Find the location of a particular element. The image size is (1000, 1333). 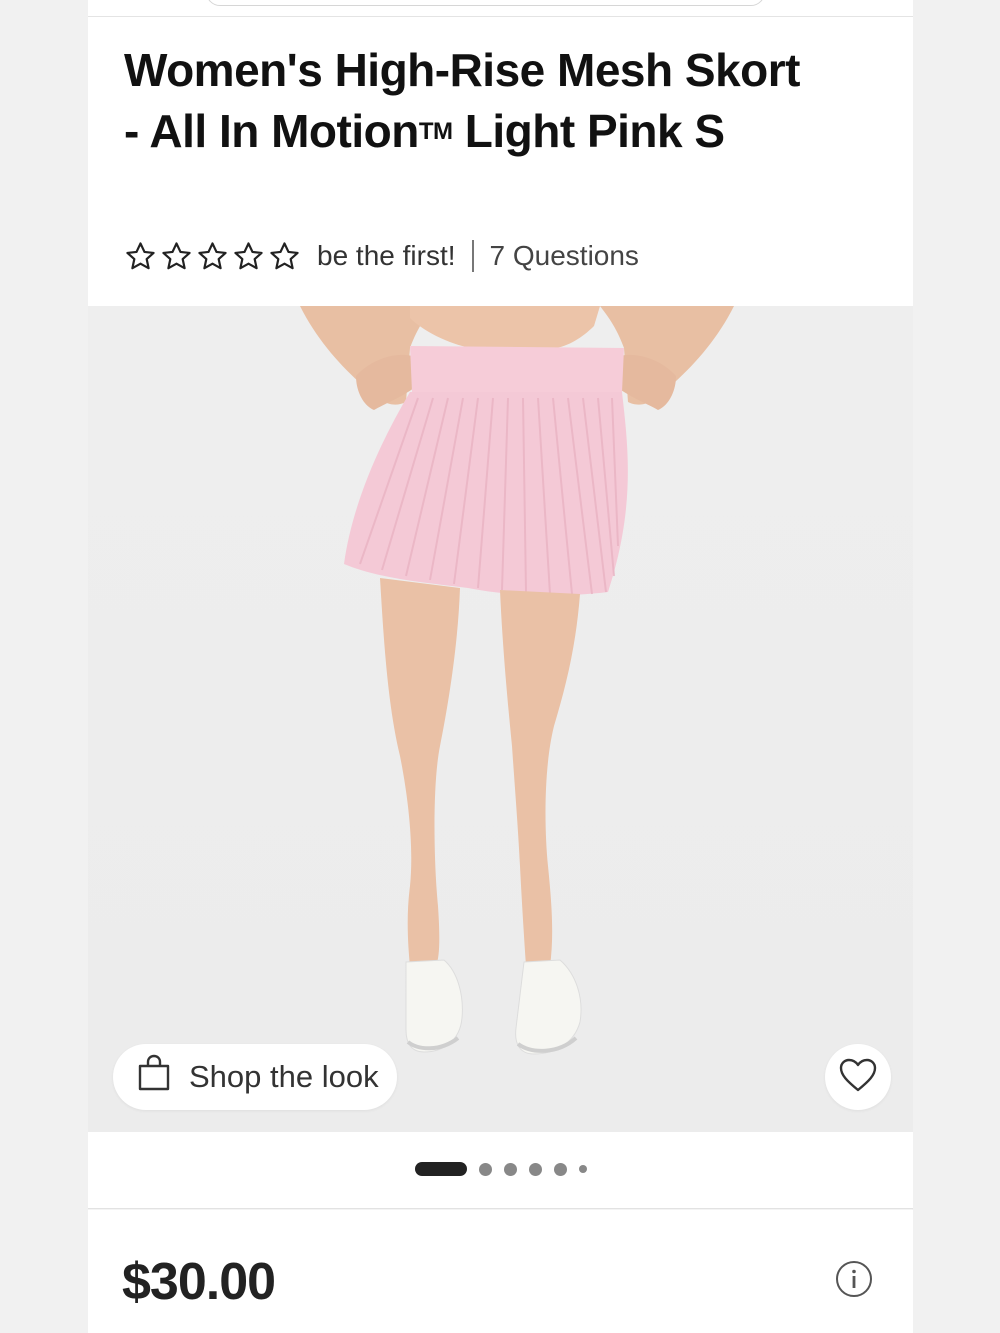

product-price: $30.00 is located at coordinates (199, 1282).